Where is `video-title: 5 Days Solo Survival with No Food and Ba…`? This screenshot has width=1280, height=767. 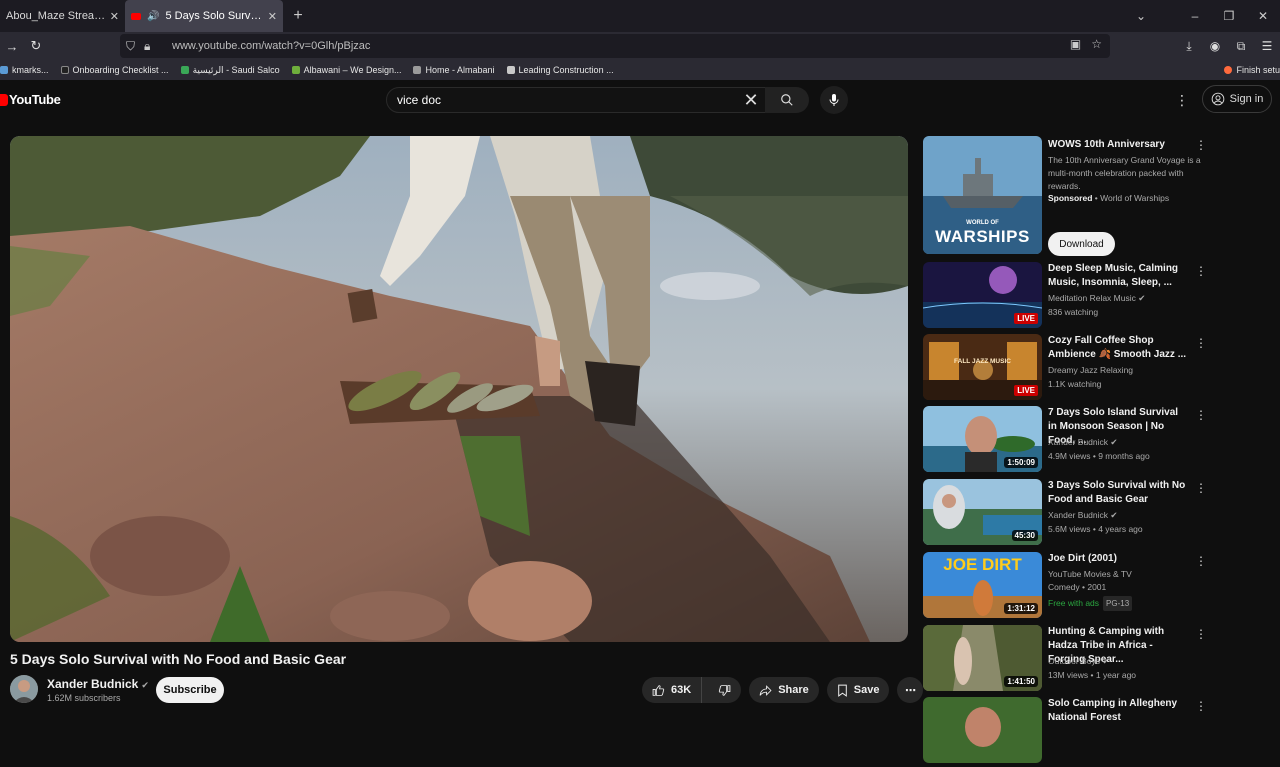 video-title: 5 Days Solo Survival with No Food and Ba… is located at coordinates (178, 659).